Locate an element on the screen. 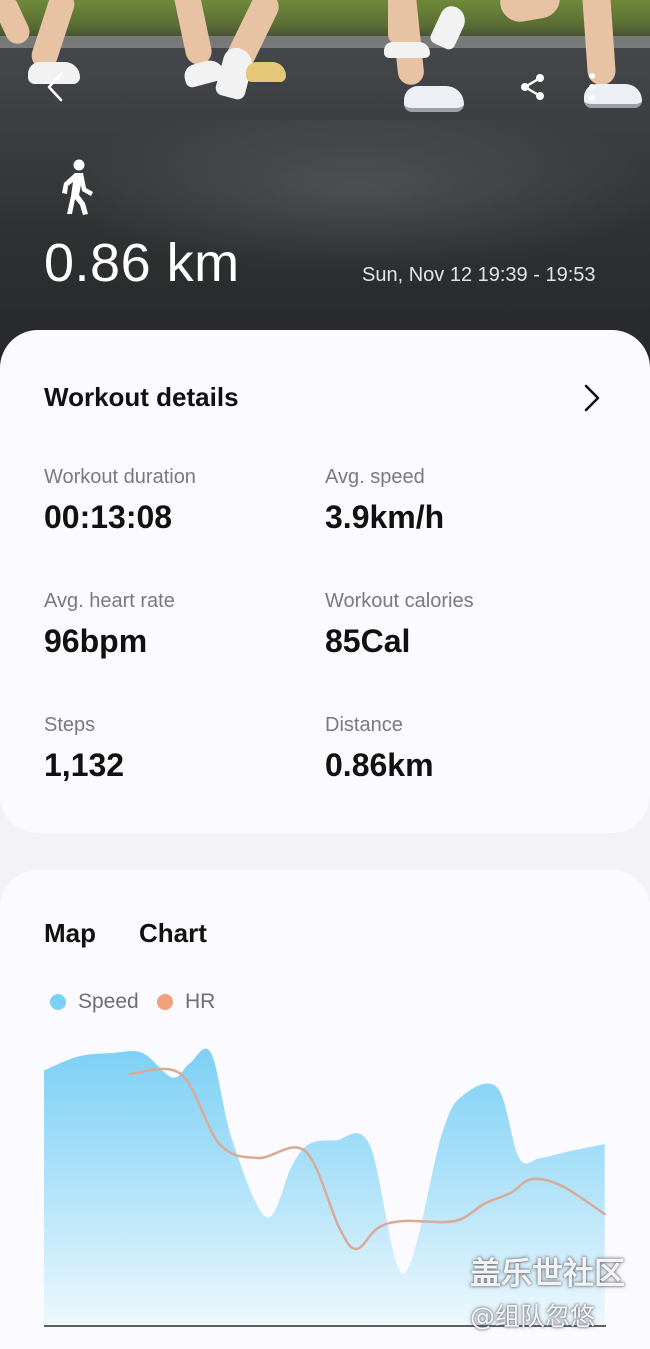 Image resolution: width=650 pixels, height=1349 pixels. metric-unit: km is located at coordinates (410, 765).